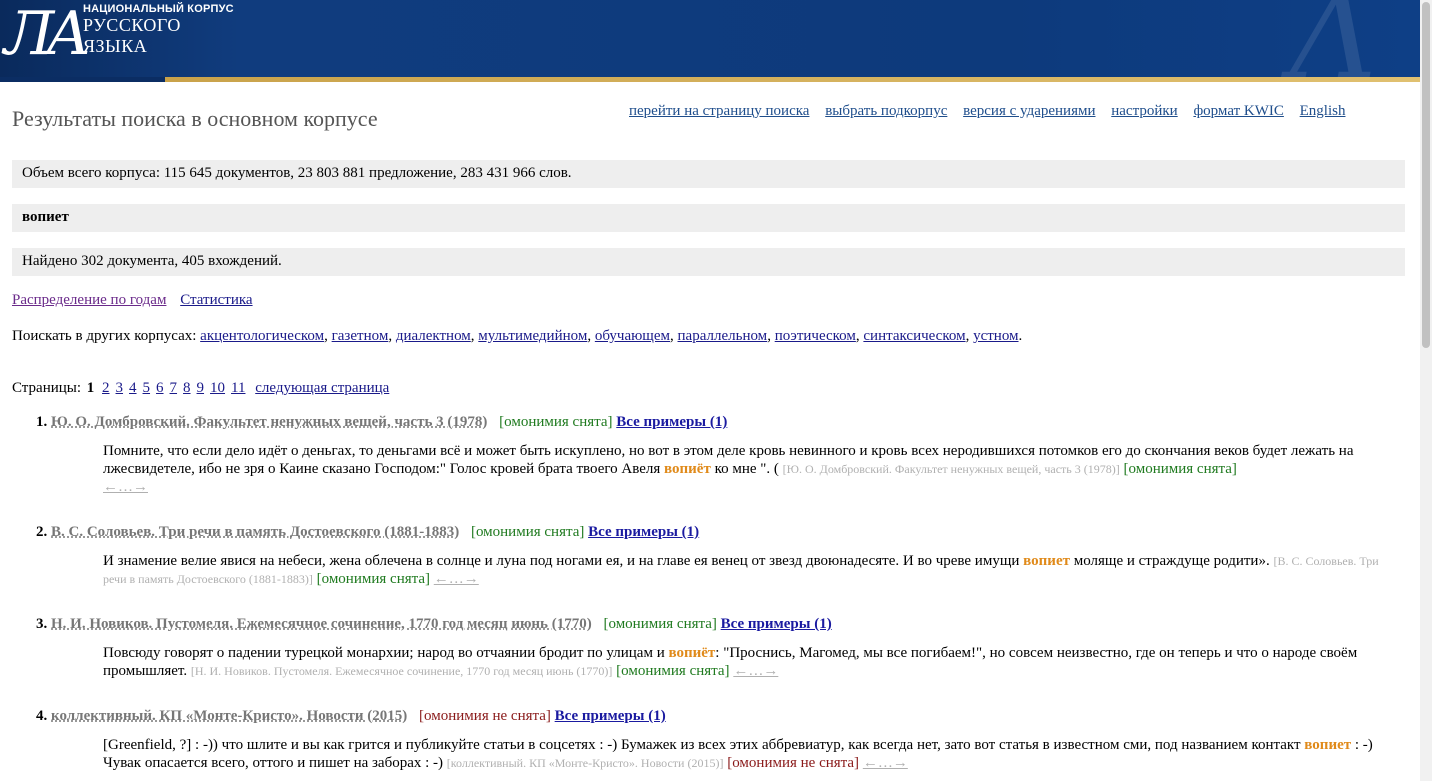 The height and width of the screenshot is (781, 1432). I want to click on corpus-link-poetic: поэтическом, so click(815, 336).